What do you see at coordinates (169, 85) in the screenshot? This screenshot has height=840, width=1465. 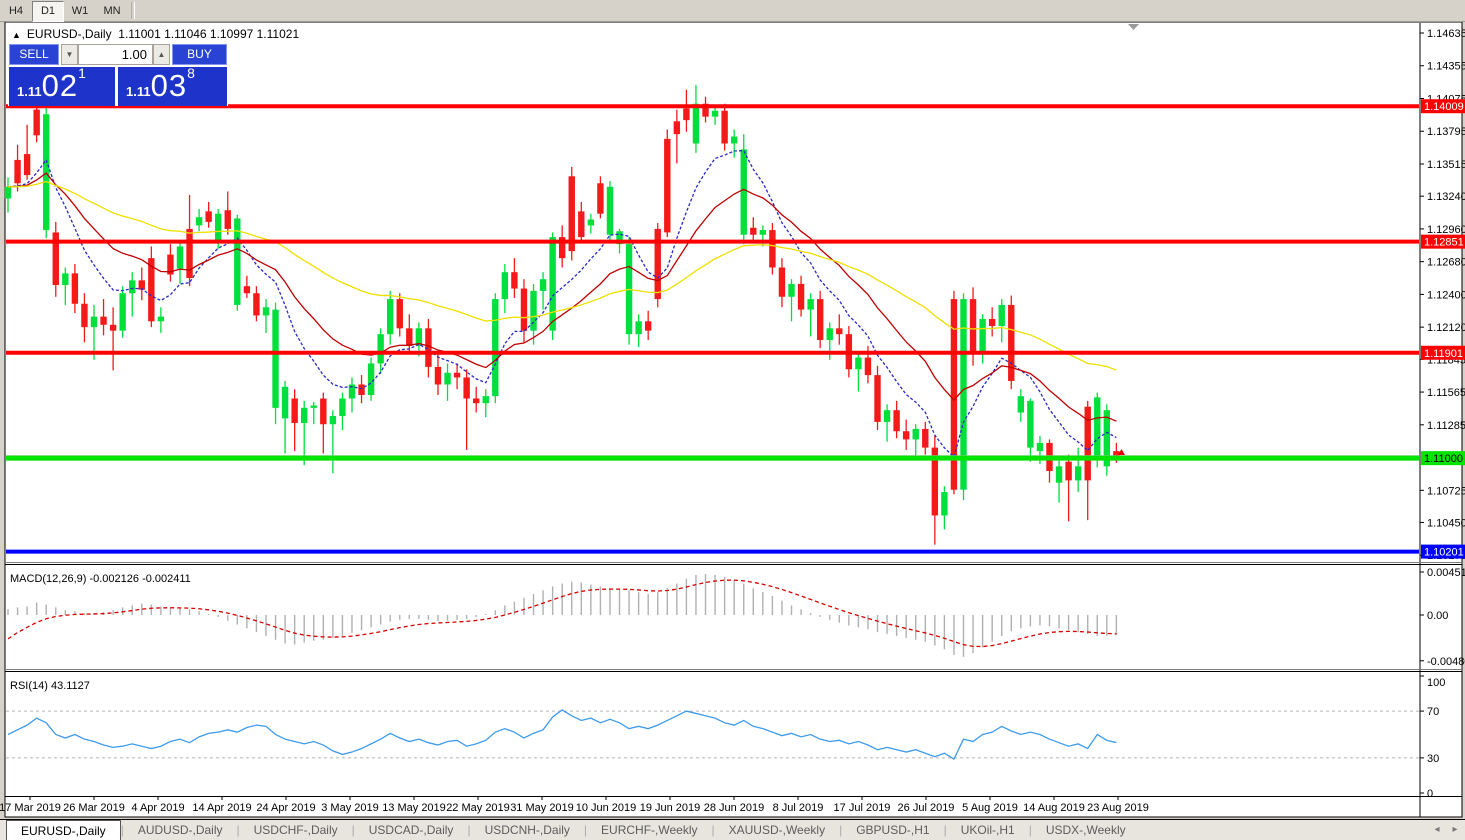 I see `buy-price-main: 03` at bounding box center [169, 85].